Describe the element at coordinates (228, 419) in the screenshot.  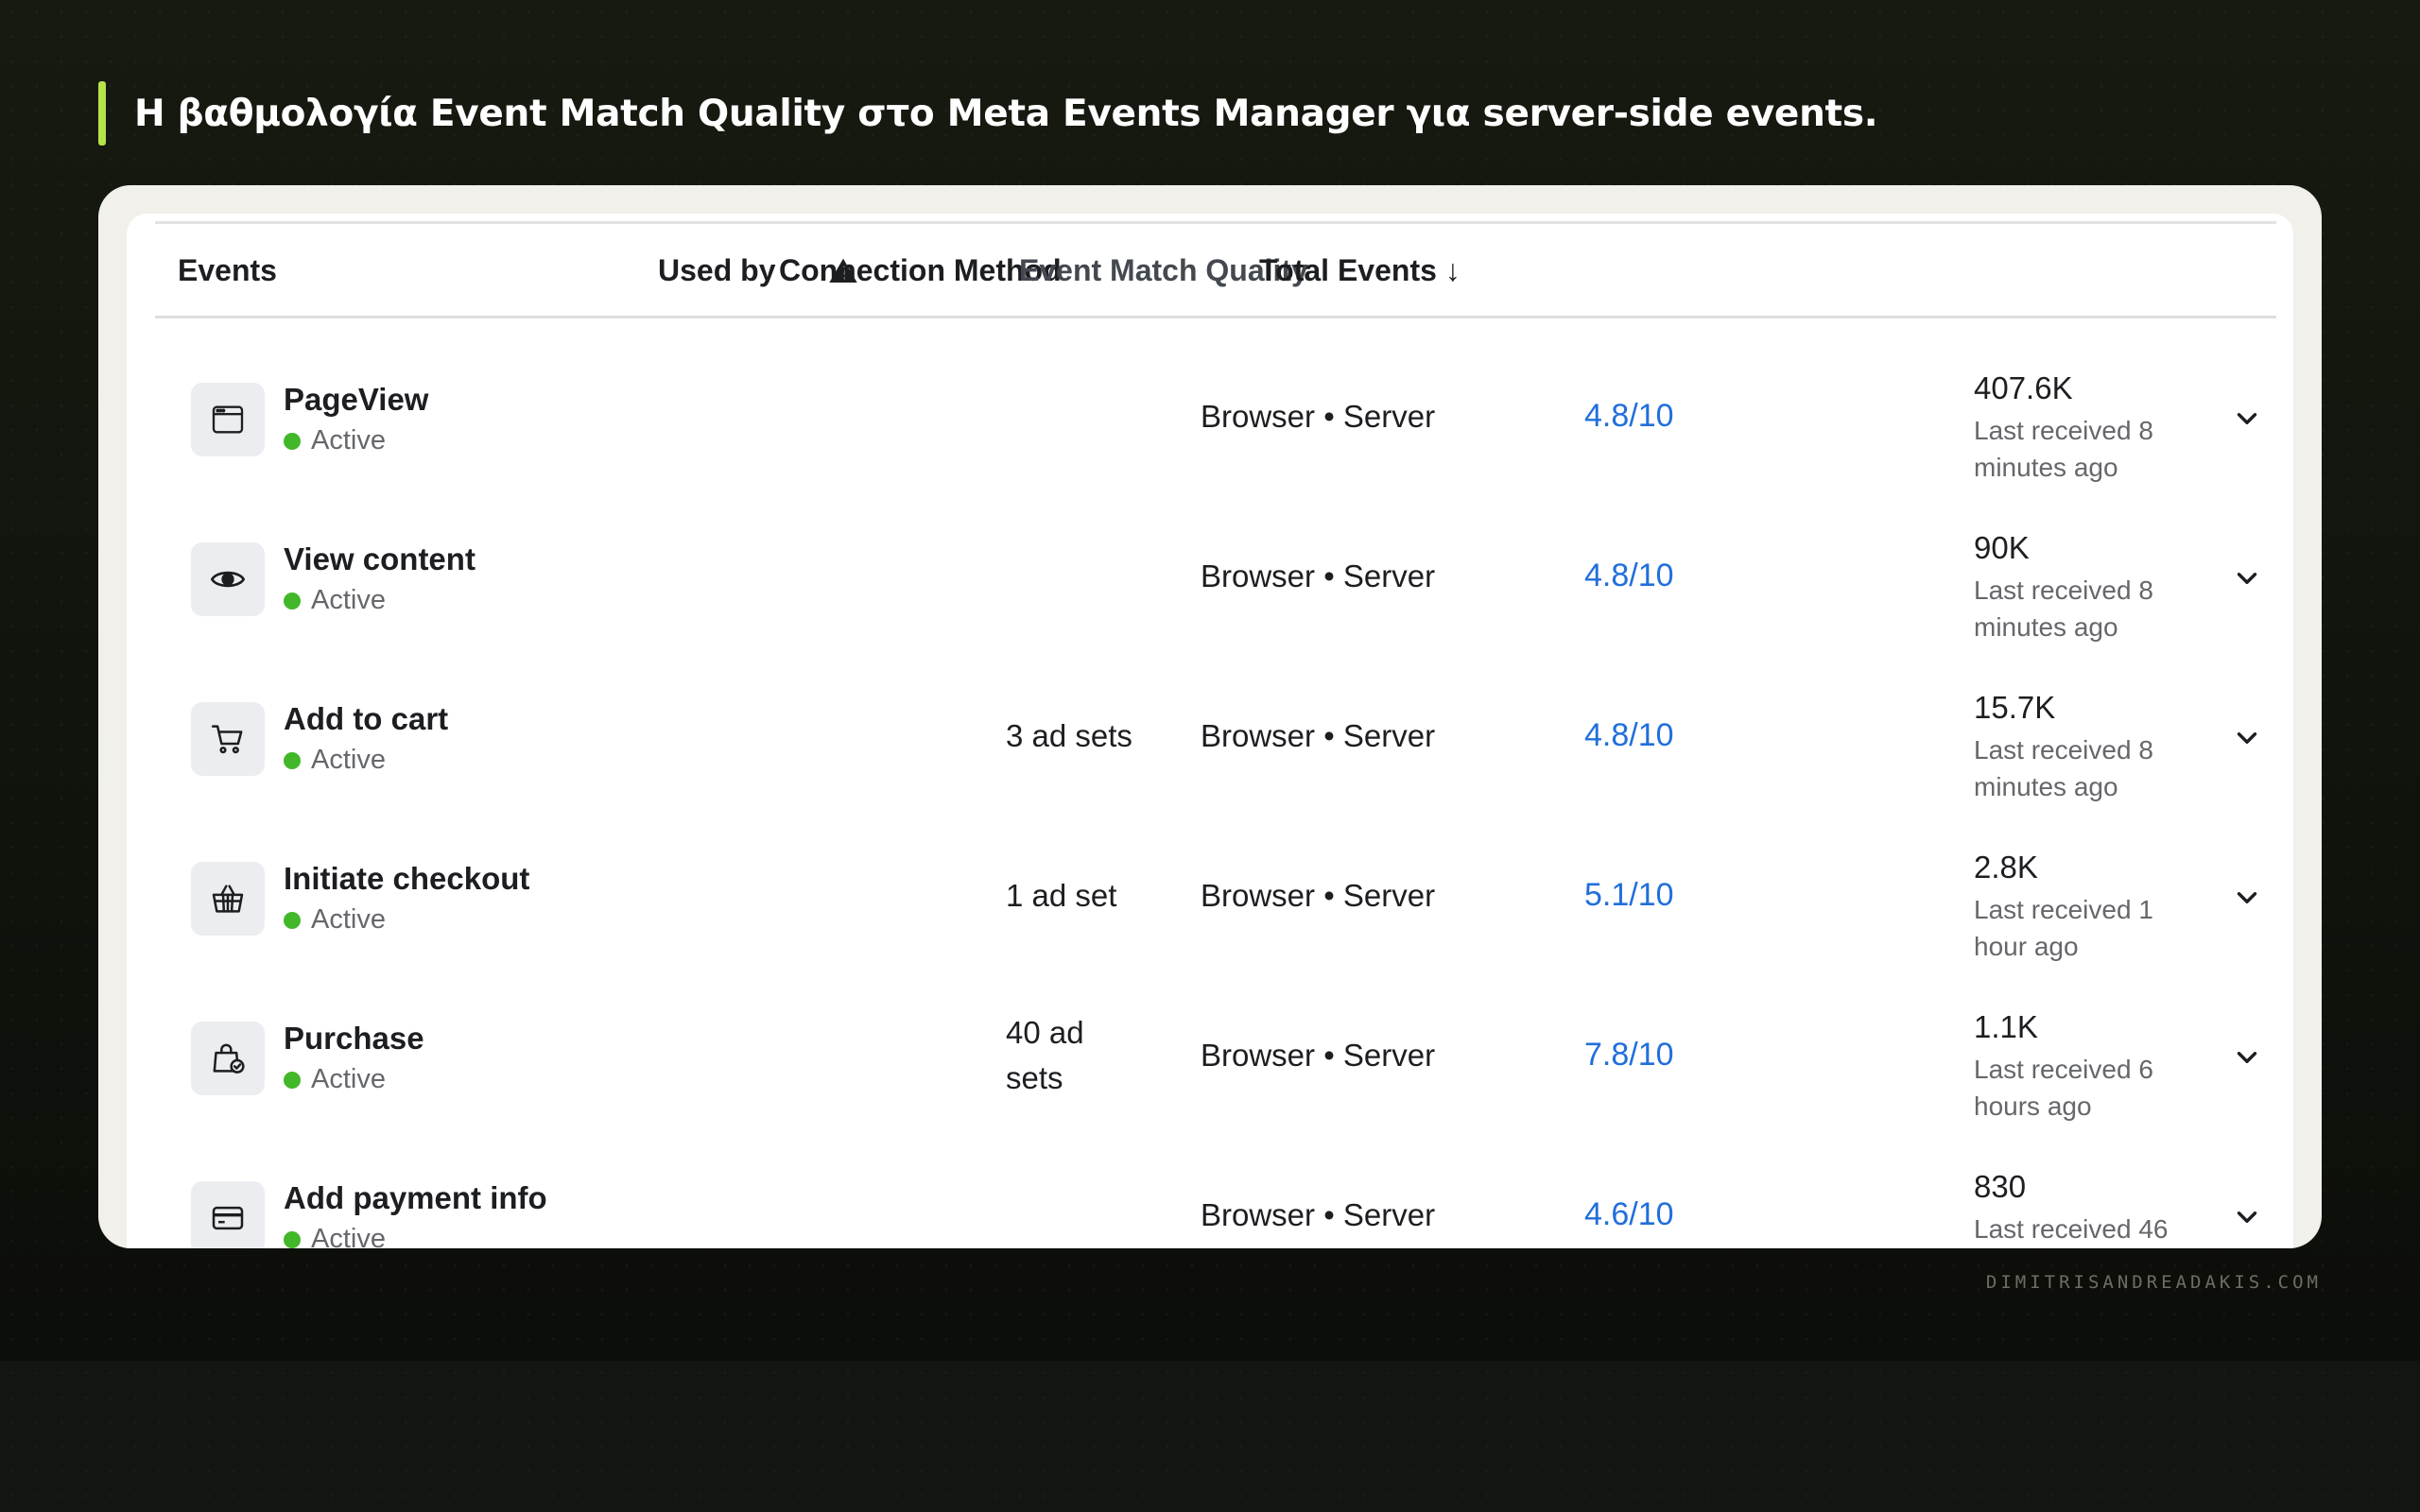
I see `browser-window-icon` at that location.